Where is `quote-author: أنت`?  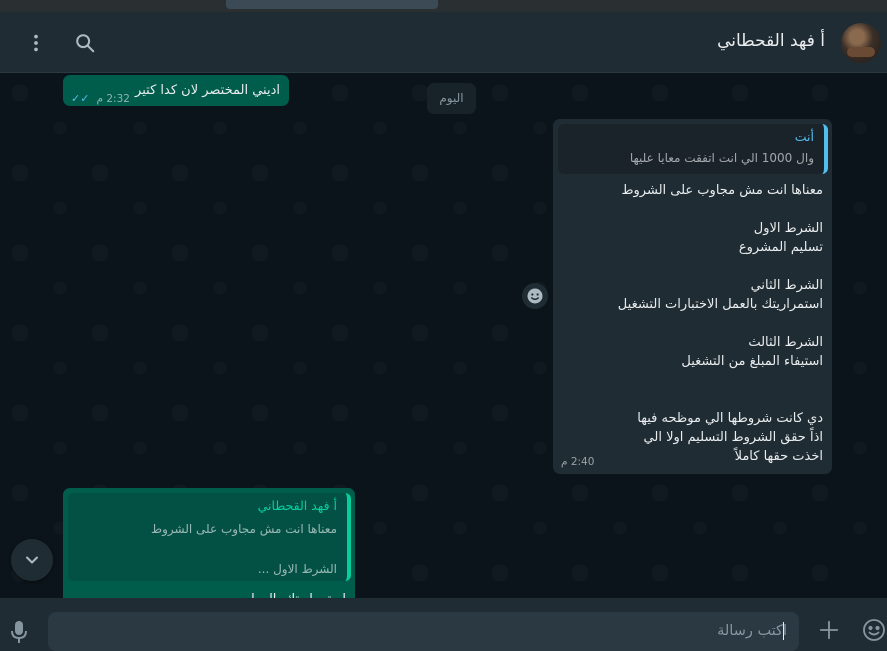 quote-author: أنت is located at coordinates (804, 136).